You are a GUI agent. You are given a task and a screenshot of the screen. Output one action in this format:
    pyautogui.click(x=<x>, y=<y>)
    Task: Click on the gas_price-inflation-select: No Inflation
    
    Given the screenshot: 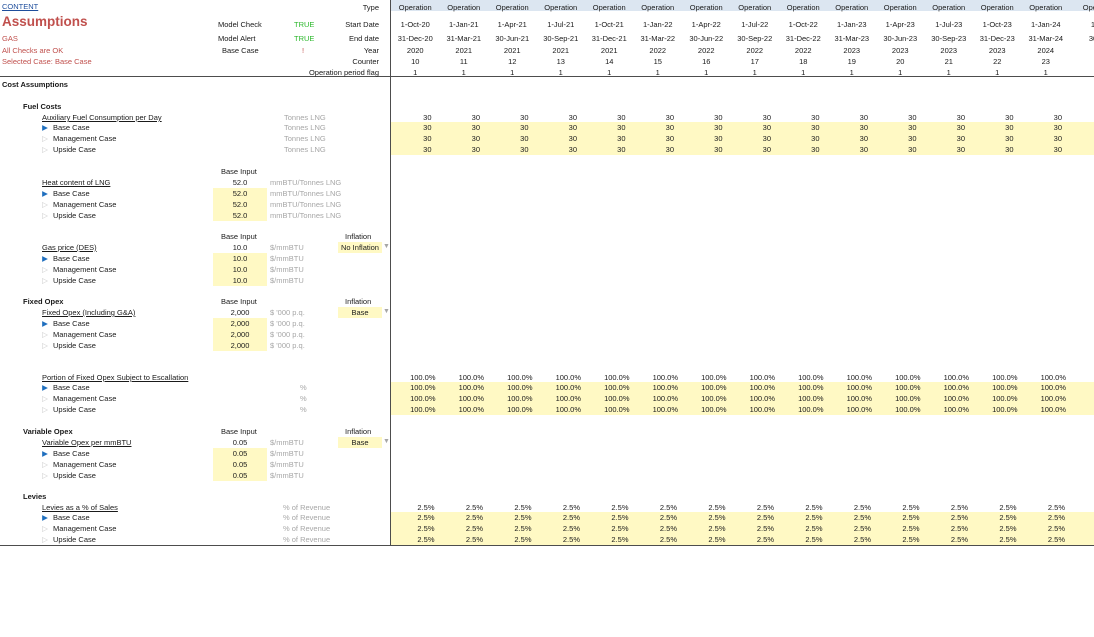 What is the action you would take?
    pyautogui.click(x=360, y=247)
    